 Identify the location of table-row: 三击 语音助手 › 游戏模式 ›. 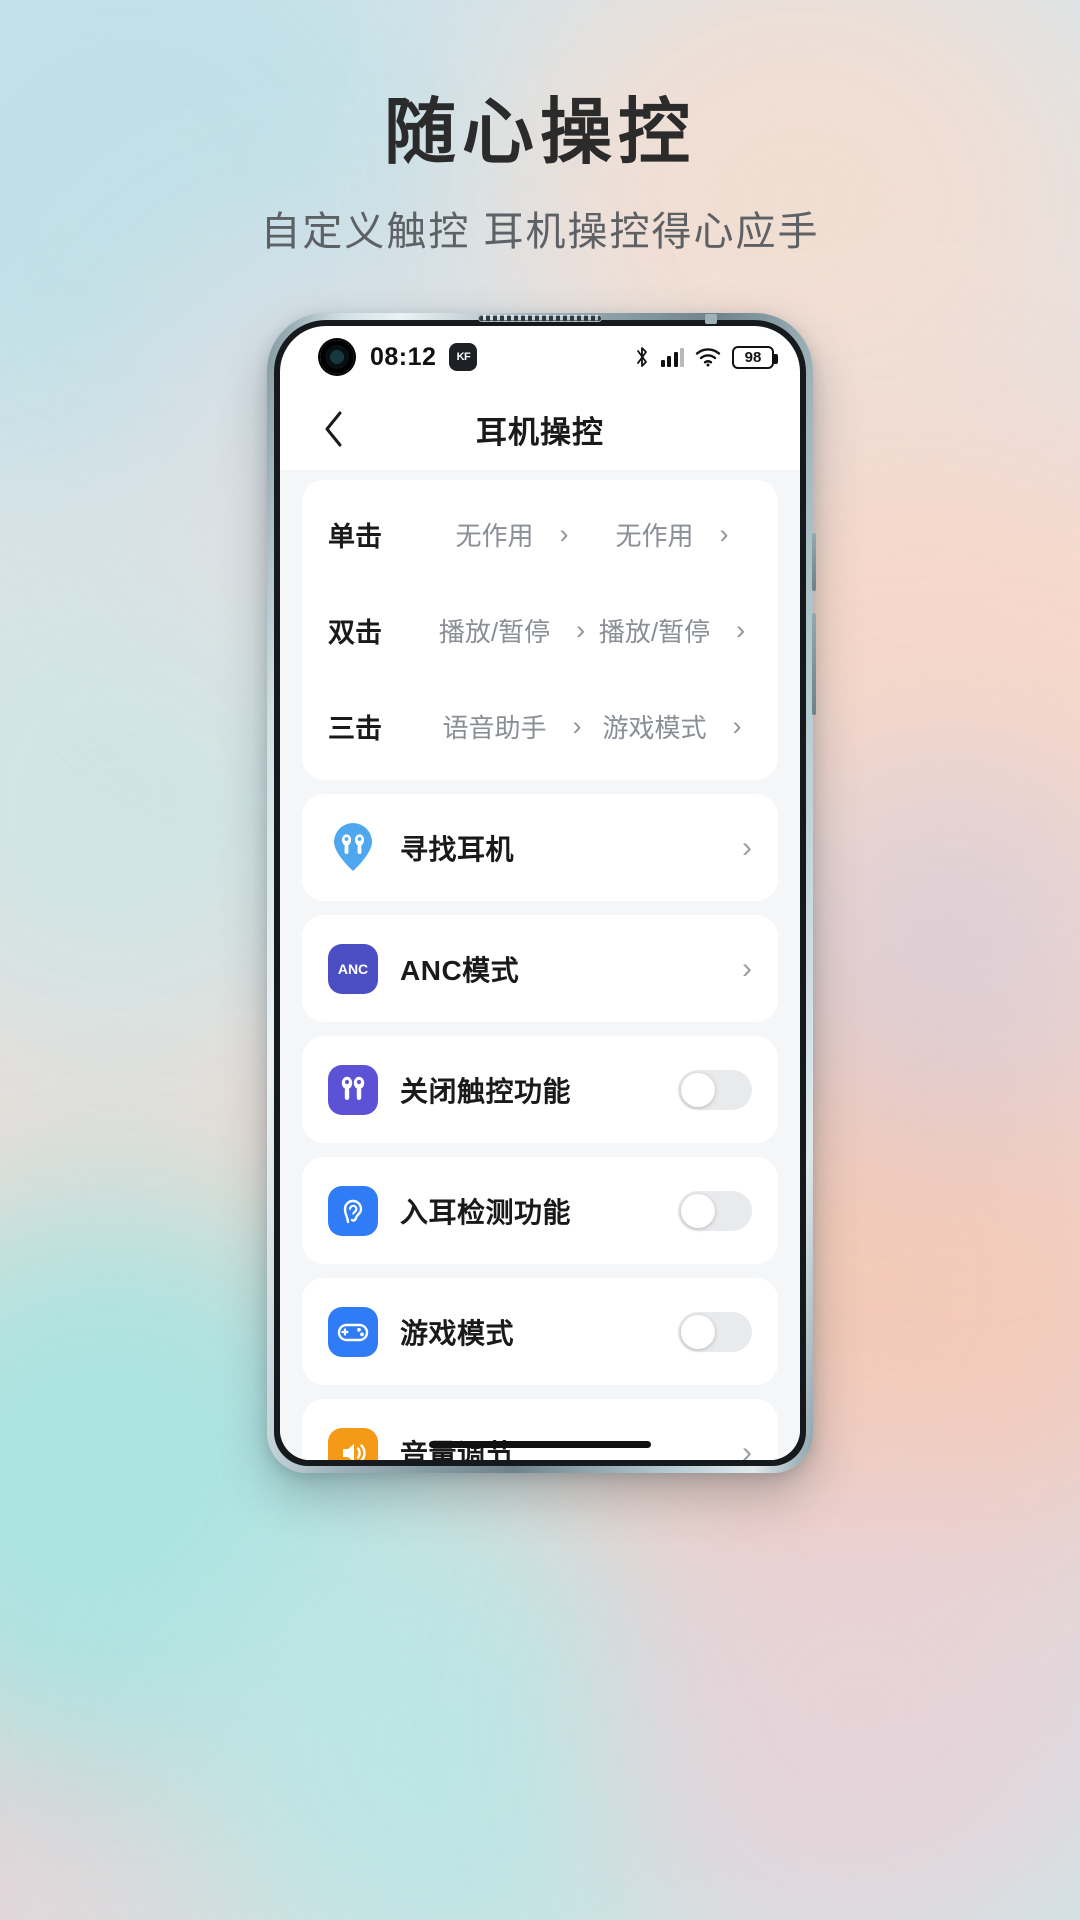
(540, 726).